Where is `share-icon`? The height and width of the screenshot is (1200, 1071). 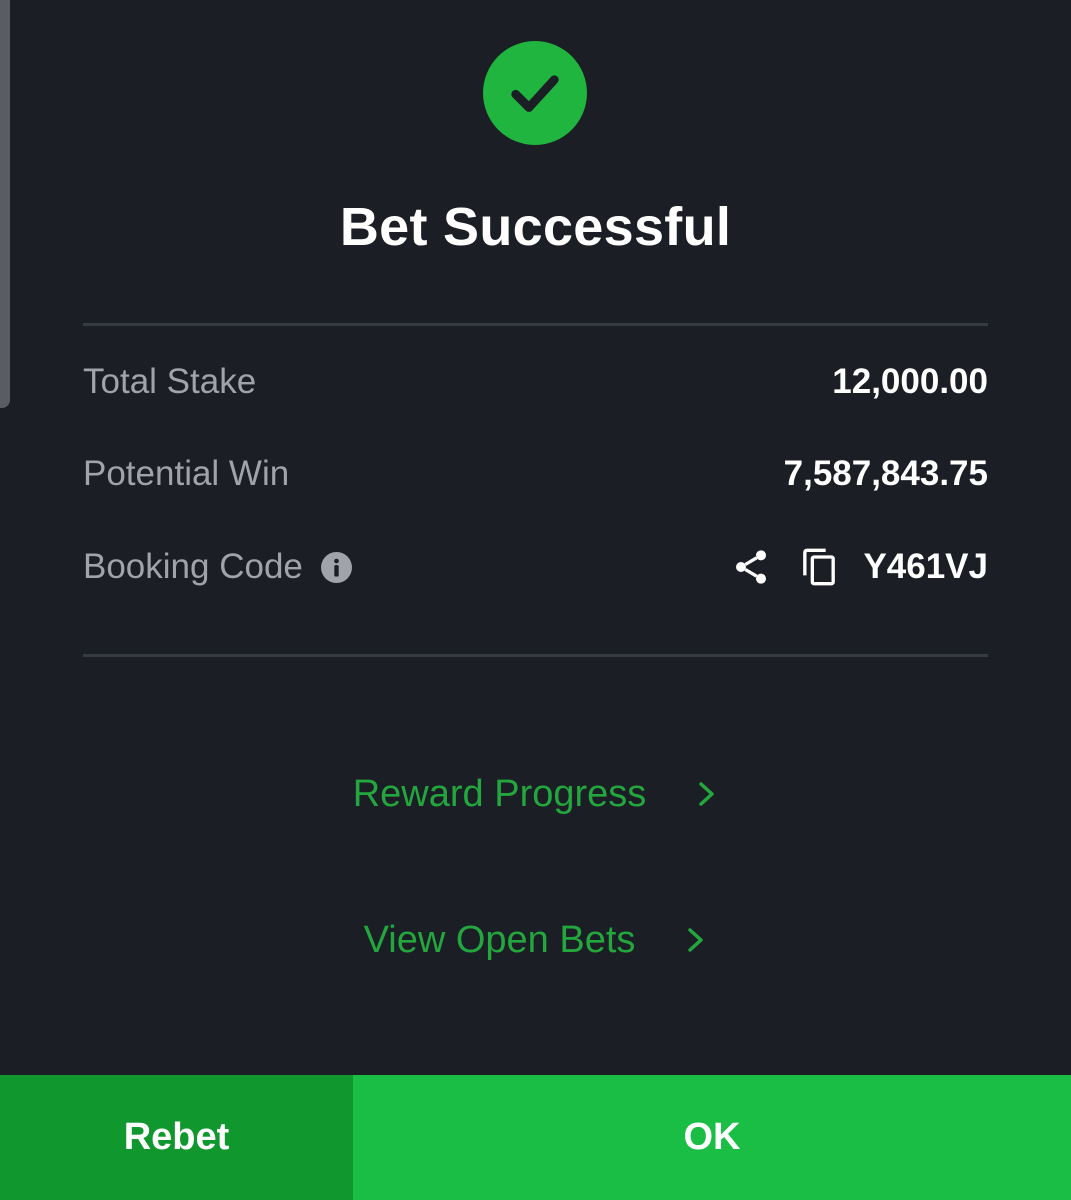
share-icon is located at coordinates (751, 567).